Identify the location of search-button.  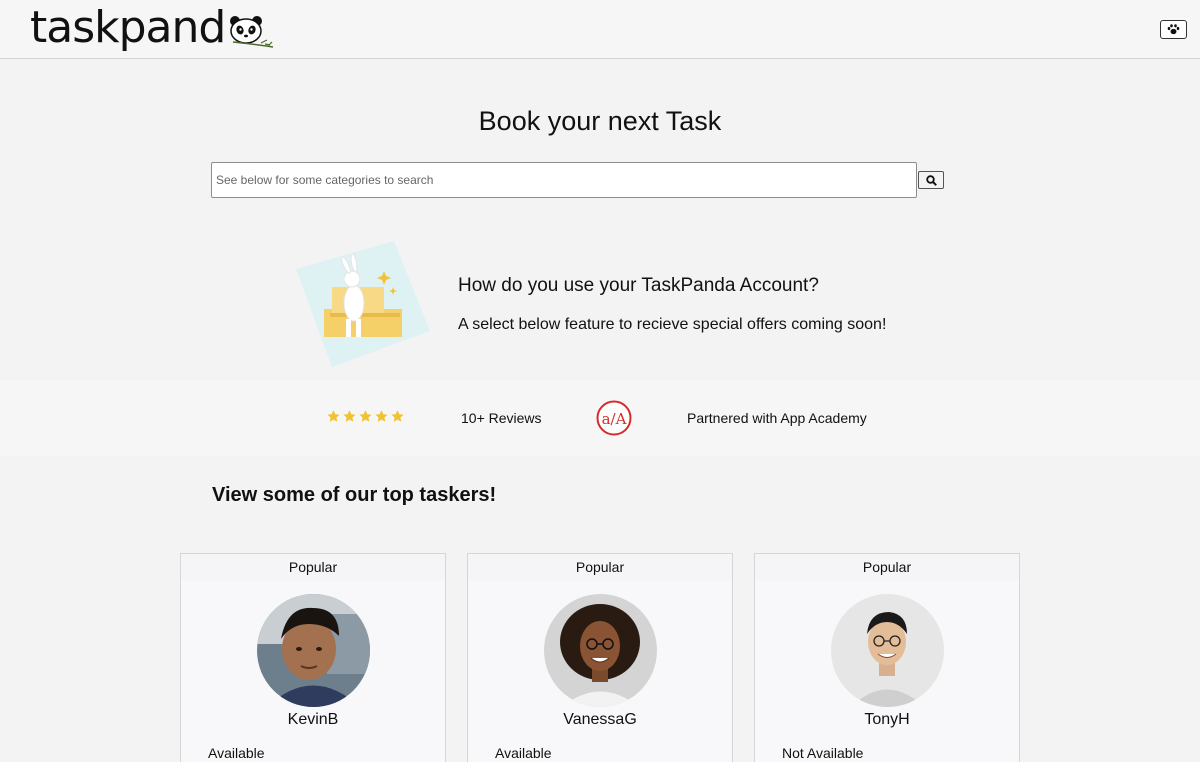
(931, 180).